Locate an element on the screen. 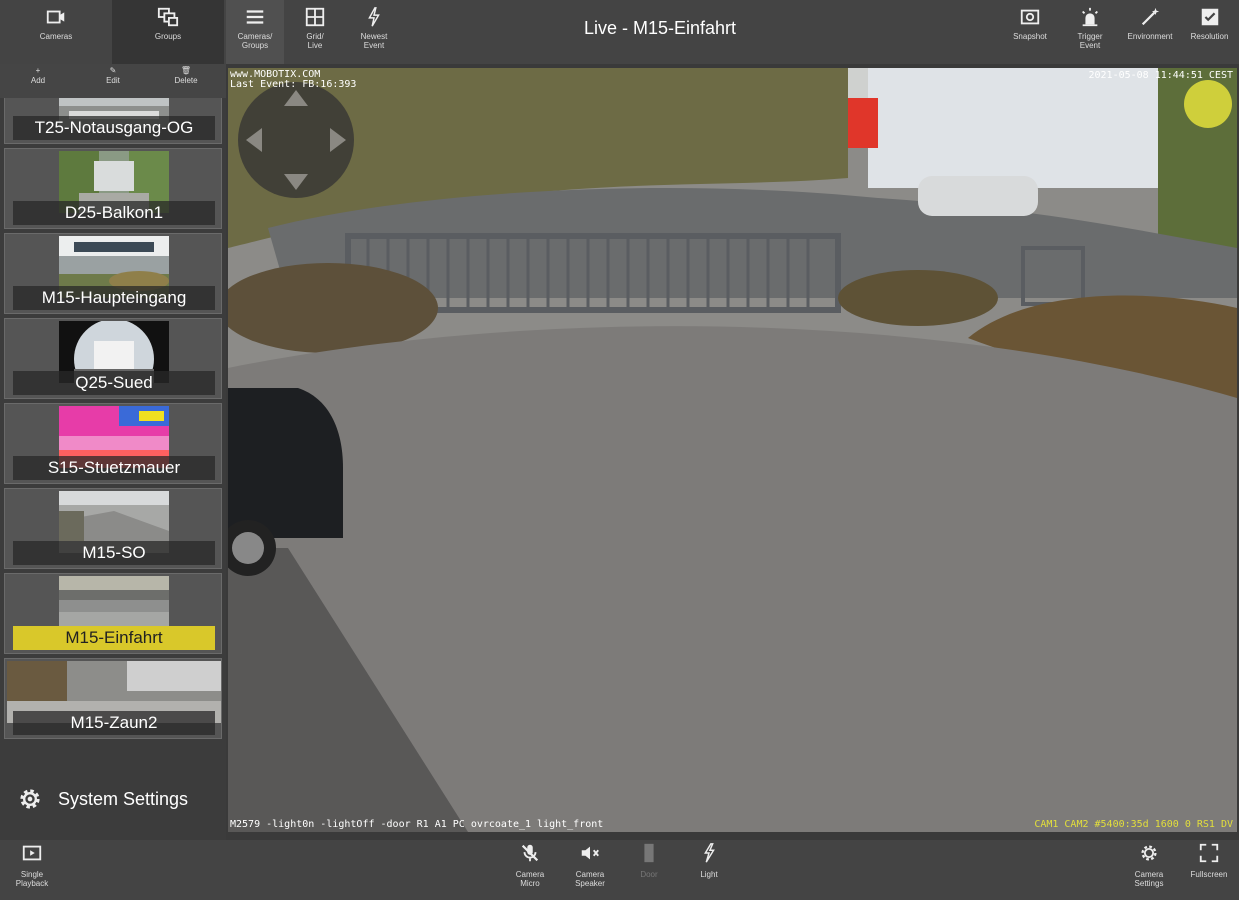 This screenshot has width=1239, height=900. single-playback-button: Single Playback is located at coordinates (32, 865).